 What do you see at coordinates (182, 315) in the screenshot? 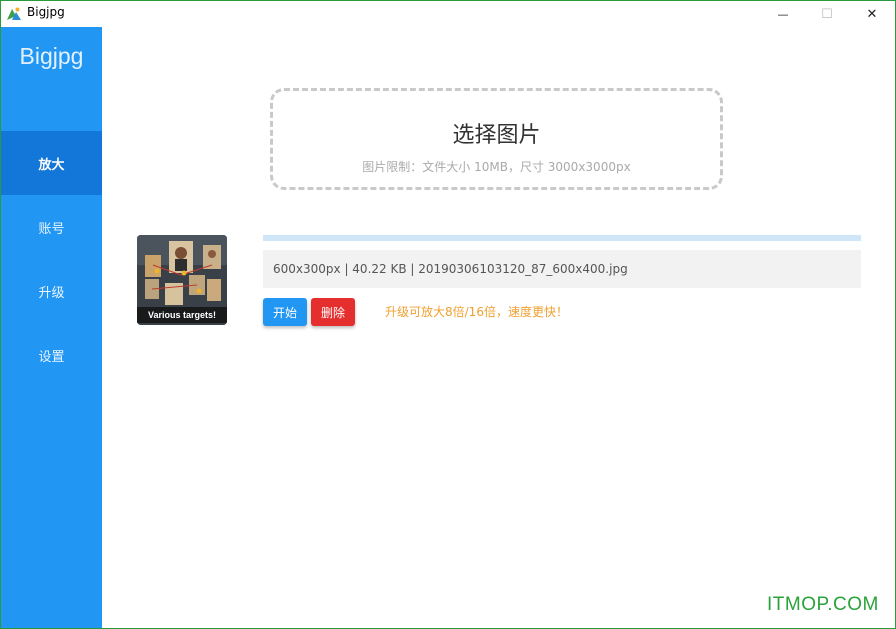
I see `thumbnail-caption: Various targets!` at bounding box center [182, 315].